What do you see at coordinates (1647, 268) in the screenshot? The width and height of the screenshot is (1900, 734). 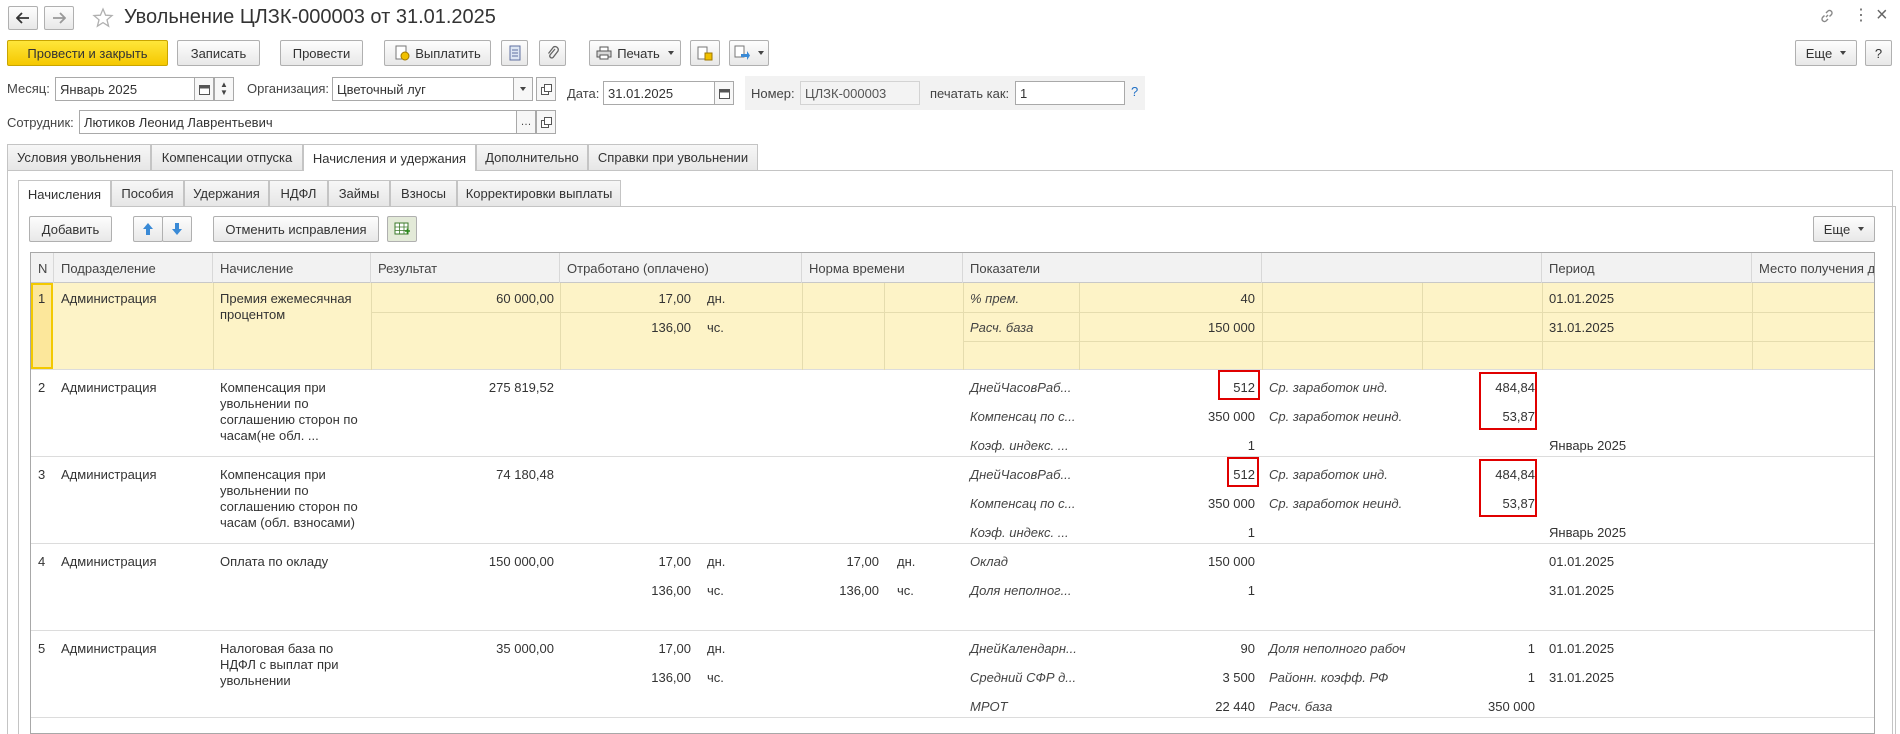 I see `column-header-period: Период` at bounding box center [1647, 268].